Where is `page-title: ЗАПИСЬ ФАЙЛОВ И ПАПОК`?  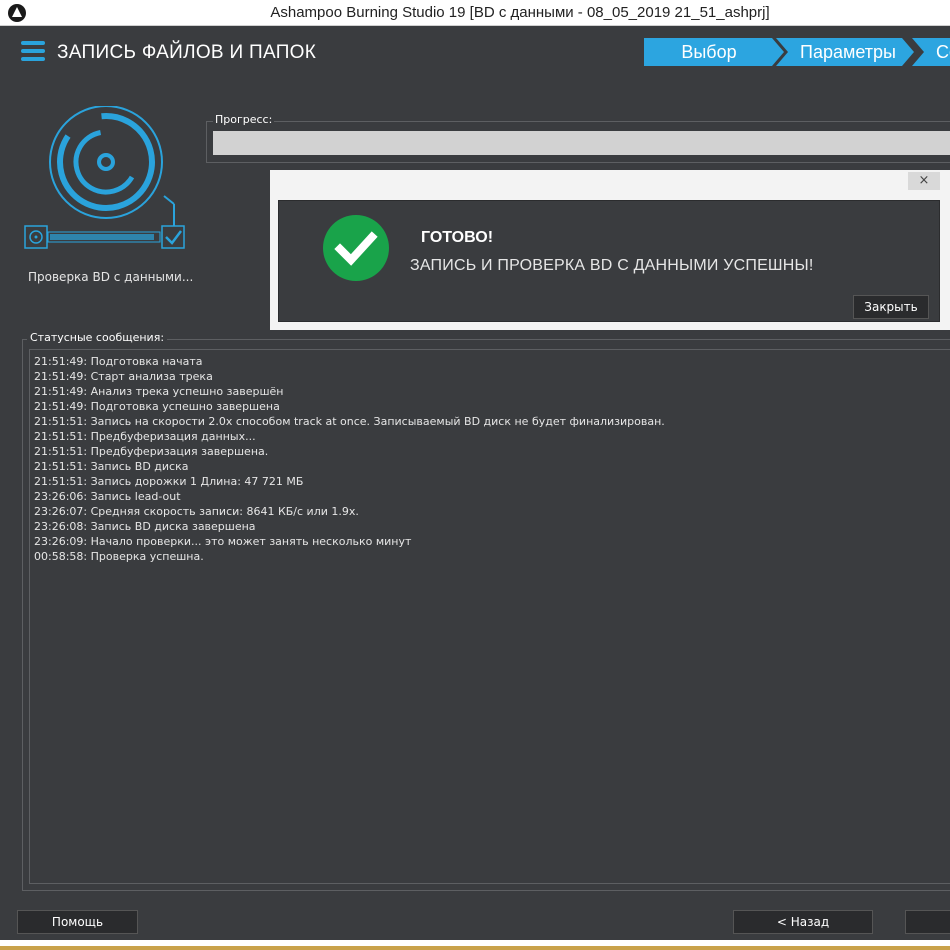 page-title: ЗАПИСЬ ФАЙЛОВ И ПАПОК is located at coordinates (187, 52).